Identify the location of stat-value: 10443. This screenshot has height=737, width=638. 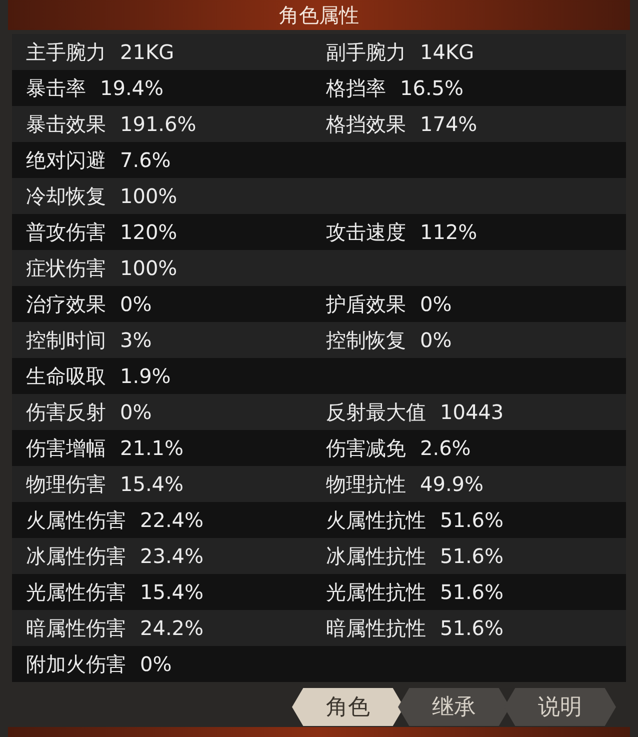
(472, 412).